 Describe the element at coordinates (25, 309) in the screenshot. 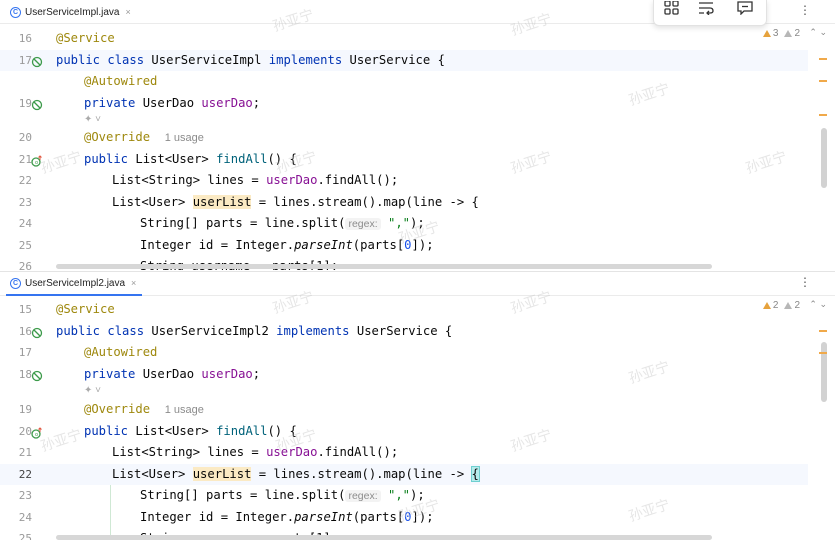

I see `line-number: 15` at that location.